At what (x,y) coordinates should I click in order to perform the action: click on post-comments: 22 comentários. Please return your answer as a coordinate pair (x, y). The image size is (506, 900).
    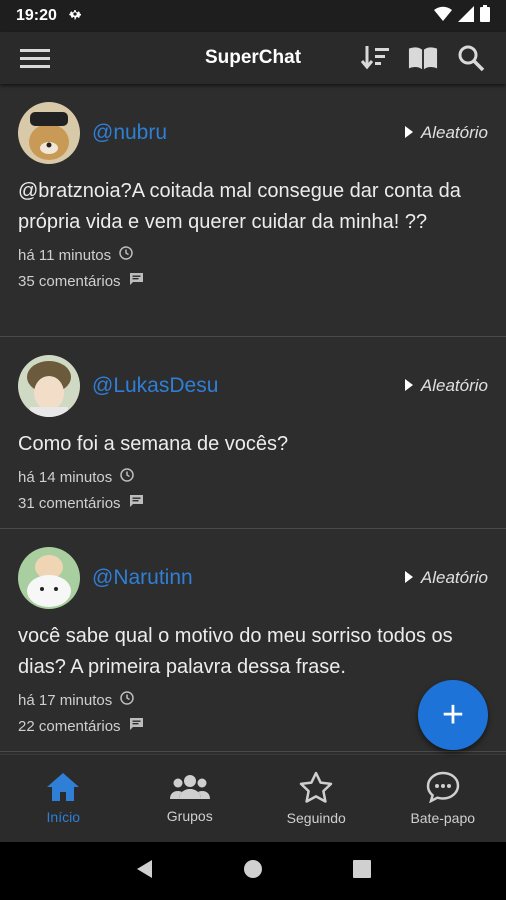
    Looking at the image, I should click on (69, 726).